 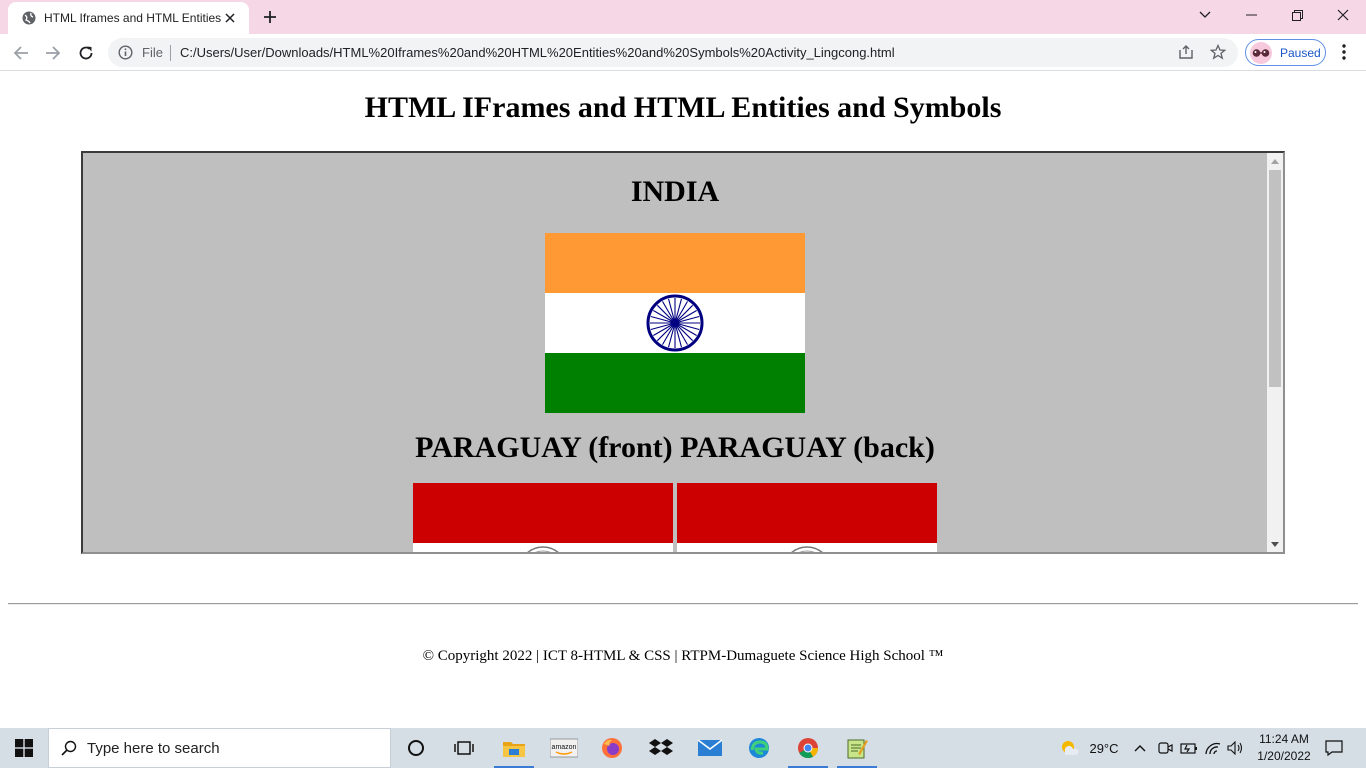 I want to click on paraguay-heading: PARAGUAY (front) PARAGUAY (back), so click(x=675, y=447).